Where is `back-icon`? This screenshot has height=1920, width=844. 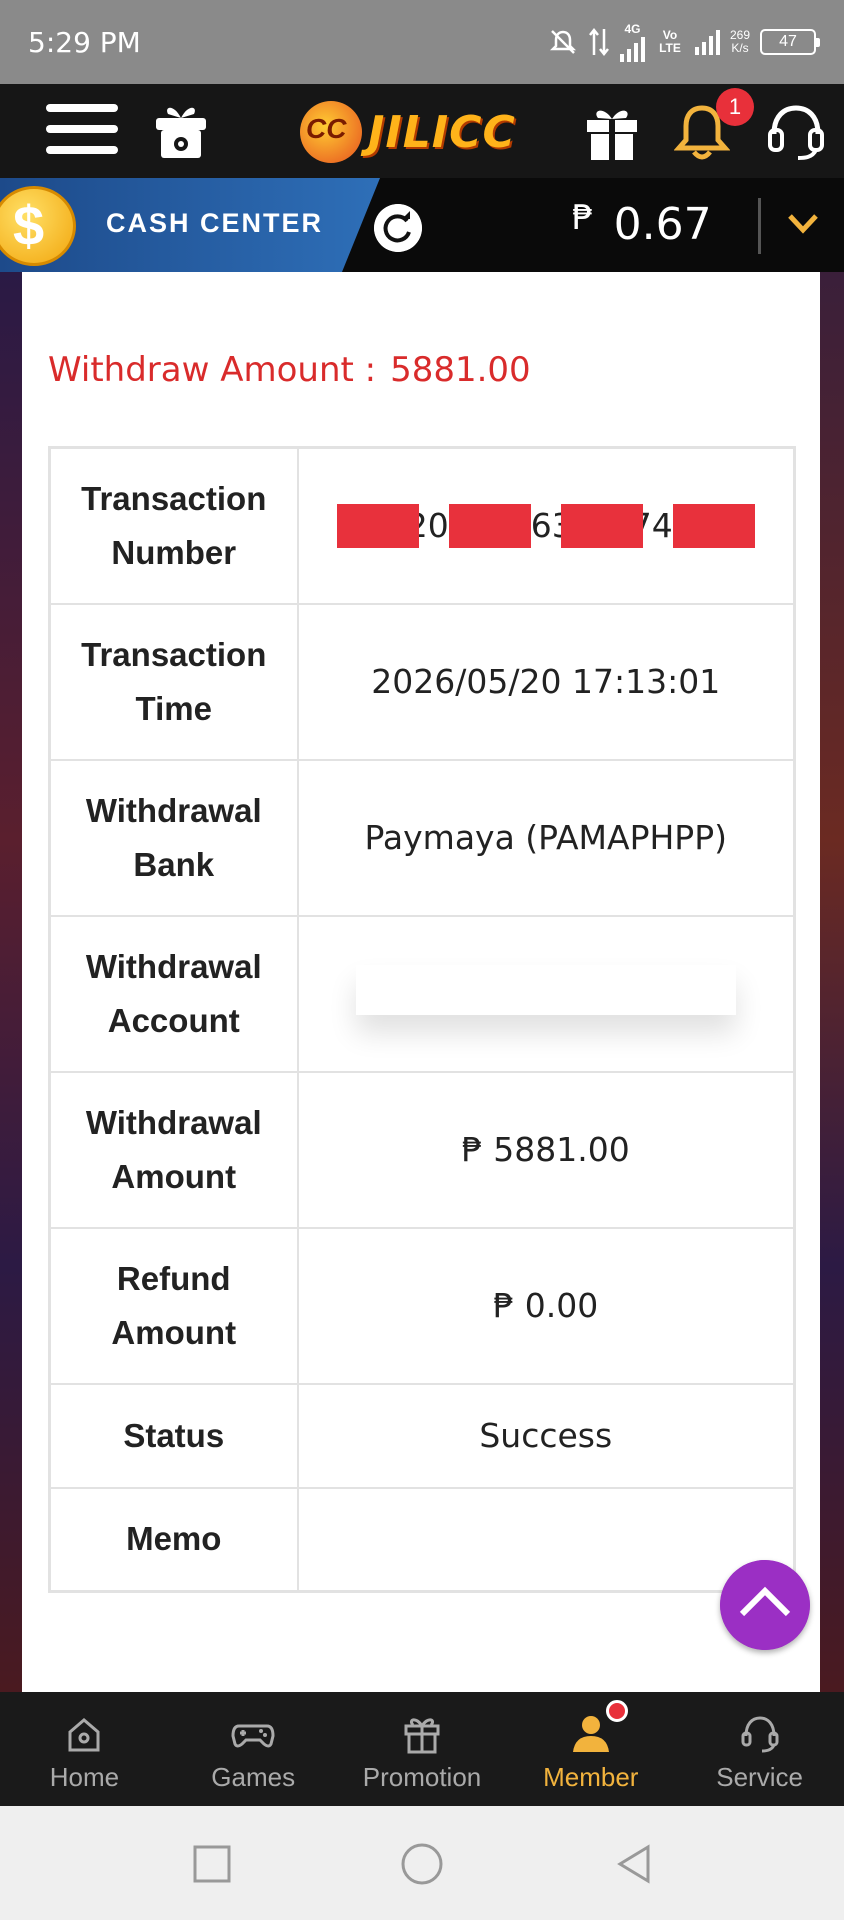 back-icon is located at coordinates (634, 1864).